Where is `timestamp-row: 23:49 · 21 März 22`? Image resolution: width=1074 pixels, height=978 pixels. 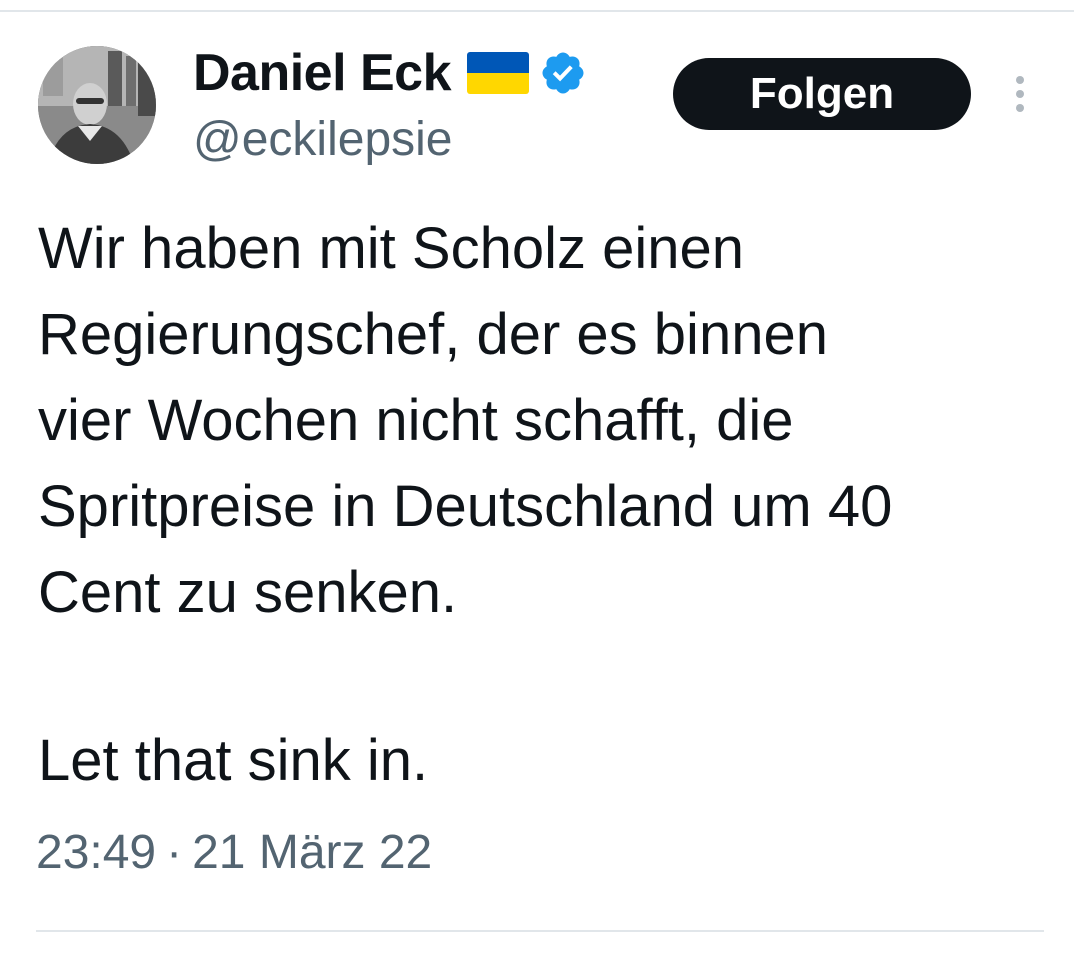
timestamp-row: 23:49 · 21 März 22 is located at coordinates (234, 852).